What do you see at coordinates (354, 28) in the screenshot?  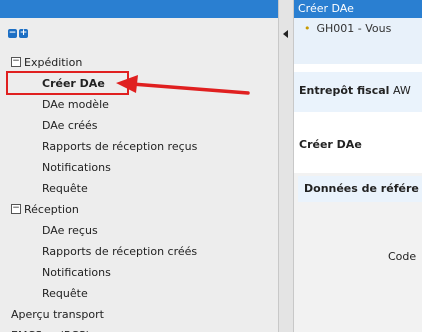 I see `message-text: GH001 - Vous` at bounding box center [354, 28].